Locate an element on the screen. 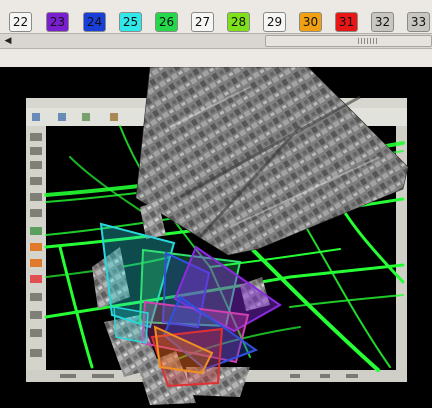  scroll-left-arrow-icon: ◀ is located at coordinates (8, 41).